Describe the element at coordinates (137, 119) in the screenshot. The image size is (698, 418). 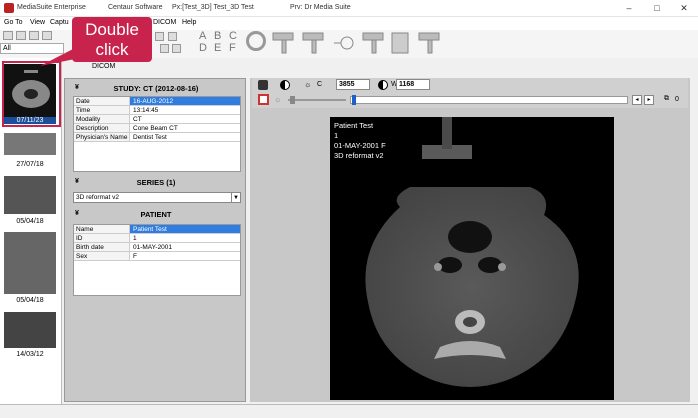
I see `row-value: CT` at that location.